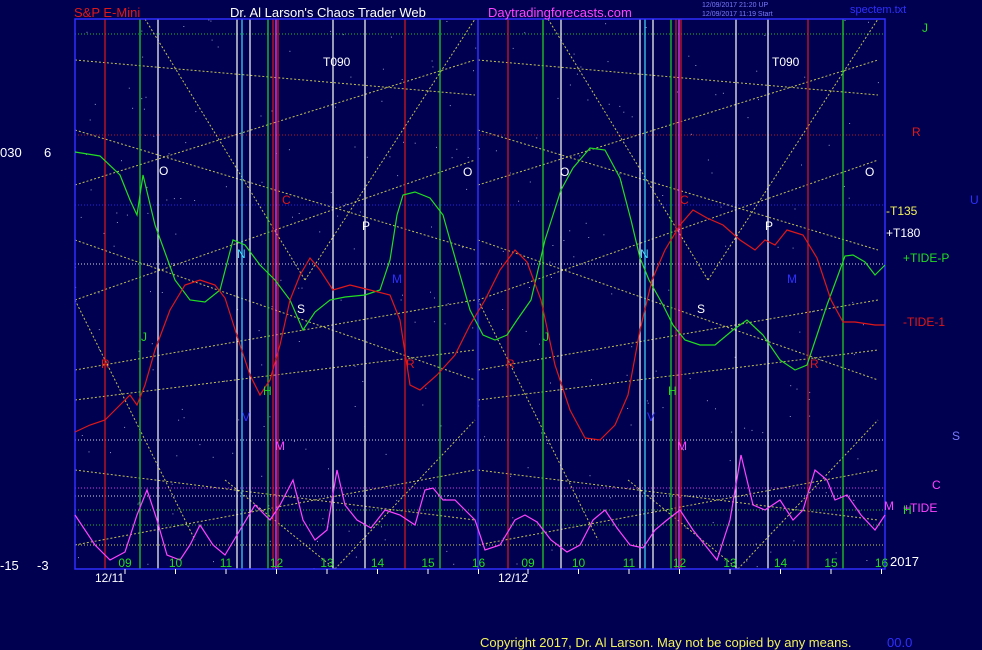  I want to click on event-label: M, so click(792, 279).